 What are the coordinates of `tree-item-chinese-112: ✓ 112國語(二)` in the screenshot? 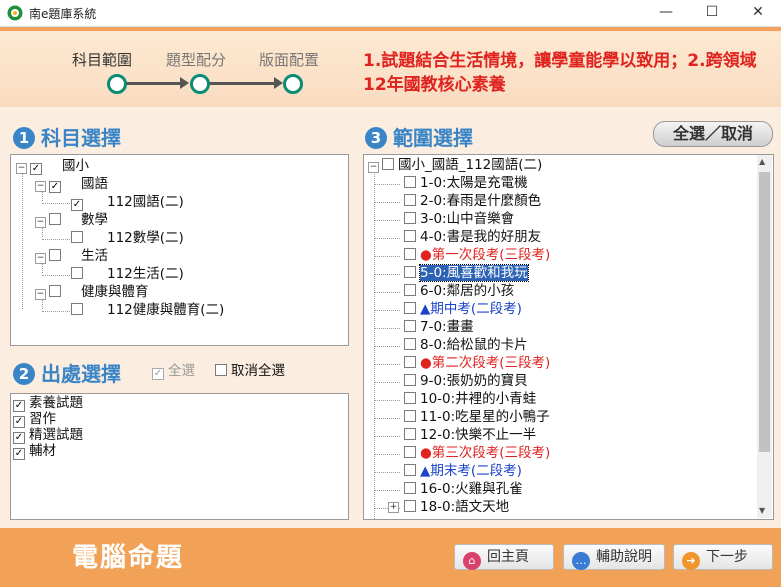 It's located at (127, 202).